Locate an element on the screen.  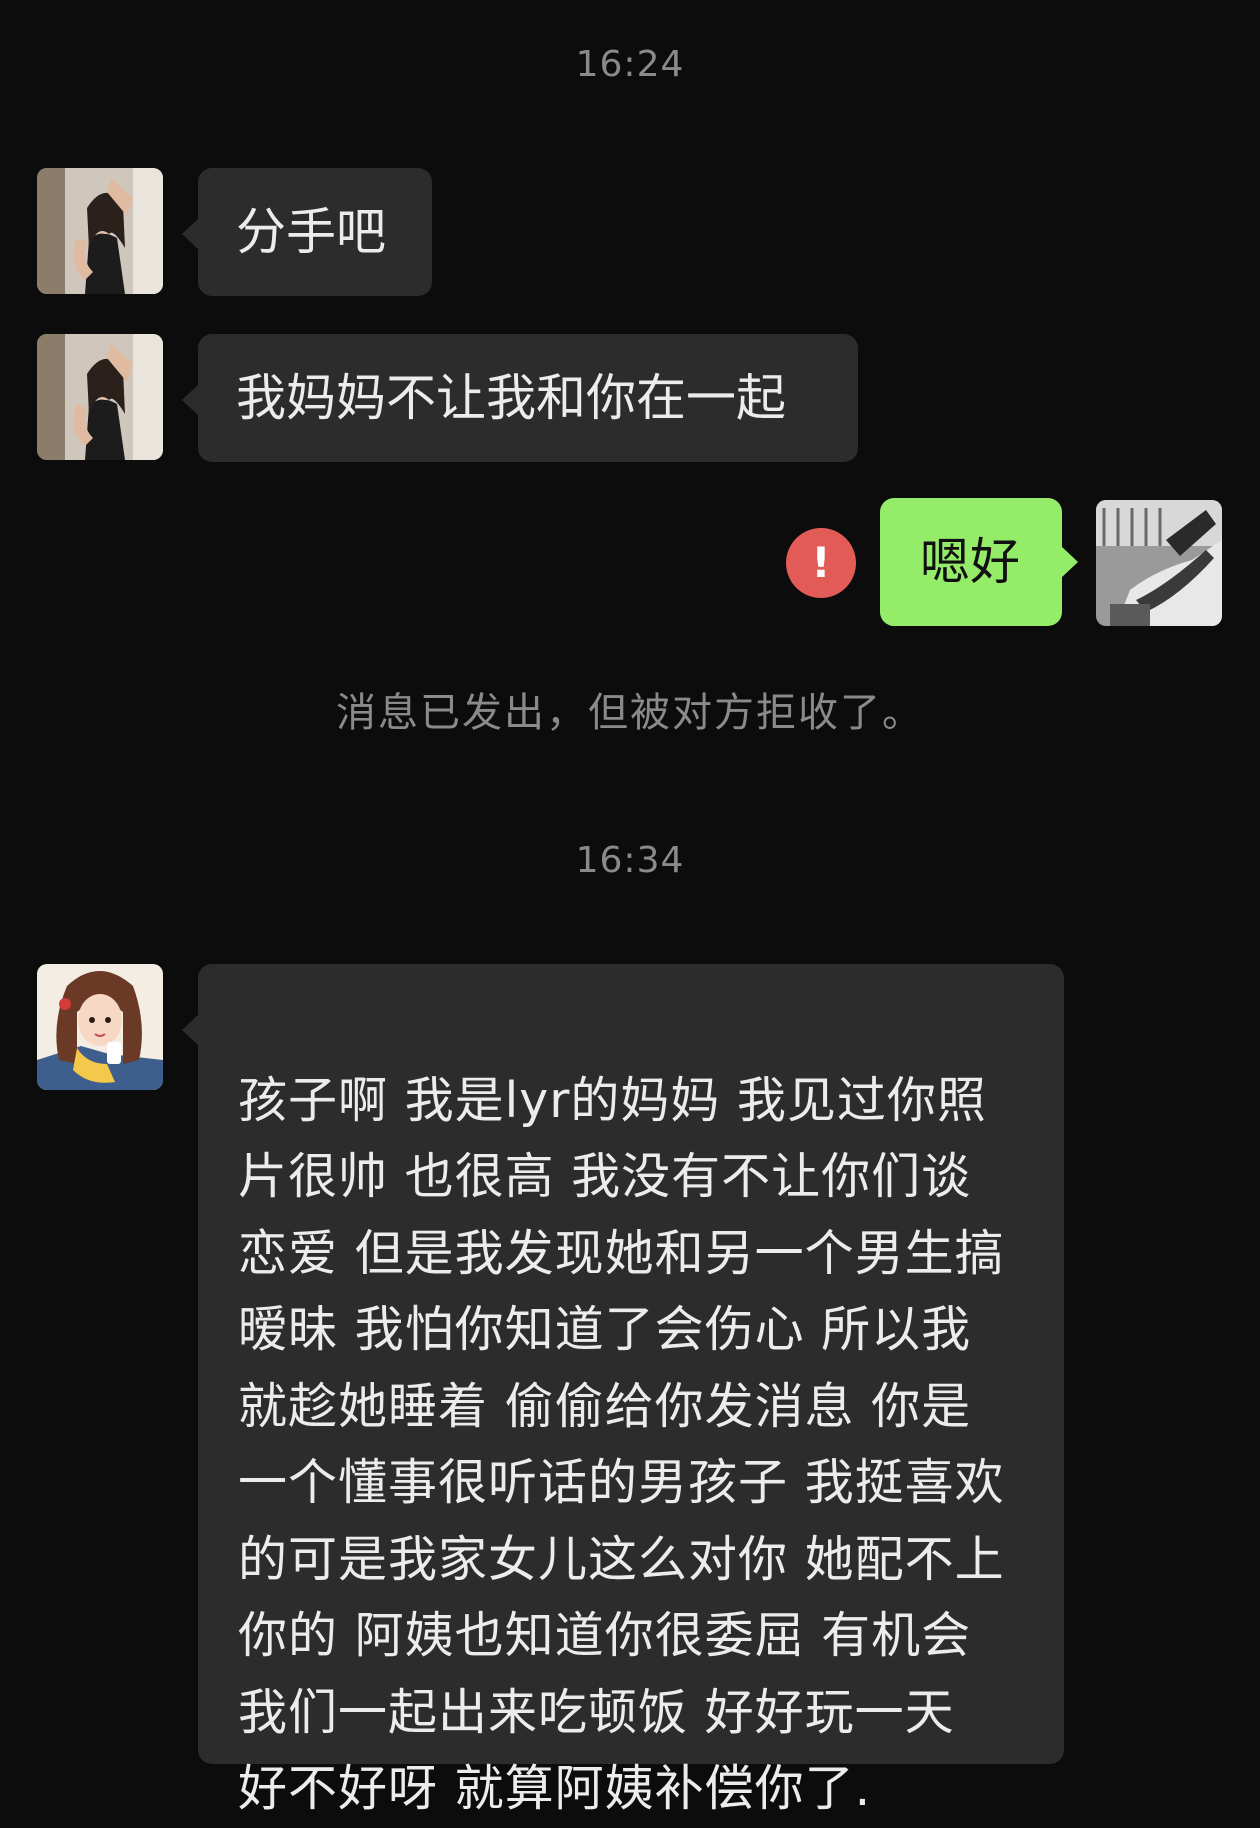
avatar-photo-bw-icon is located at coordinates (1159, 563).